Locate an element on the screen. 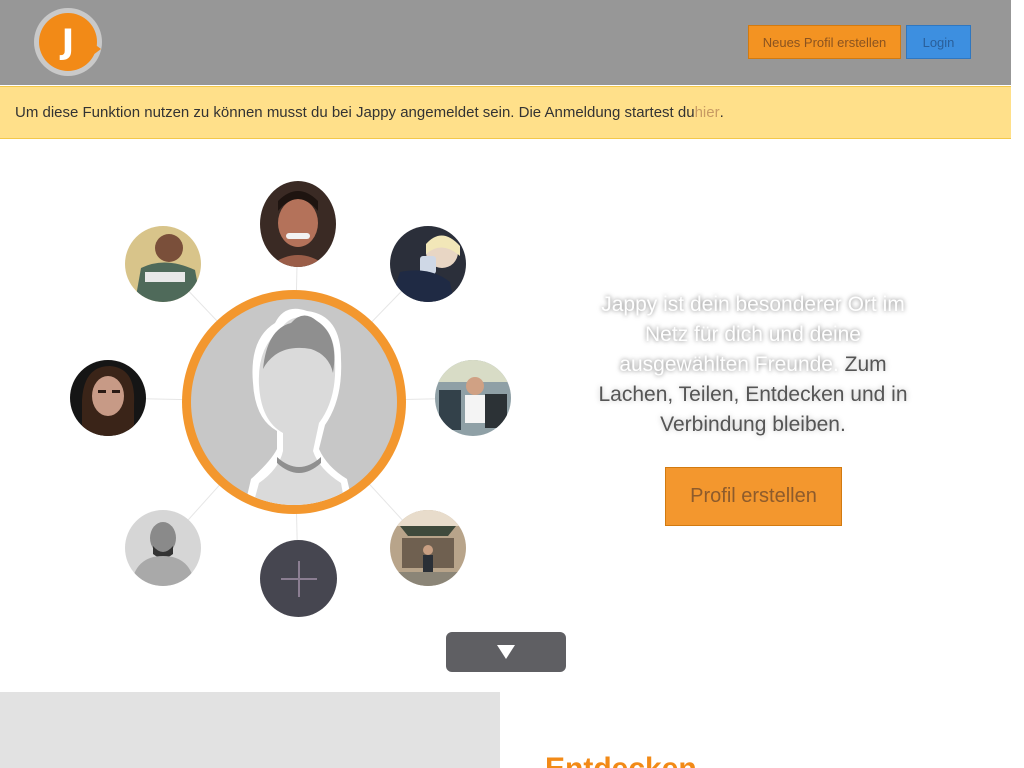 The image size is (1024, 768). profile-silhouette is located at coordinates (294, 402).